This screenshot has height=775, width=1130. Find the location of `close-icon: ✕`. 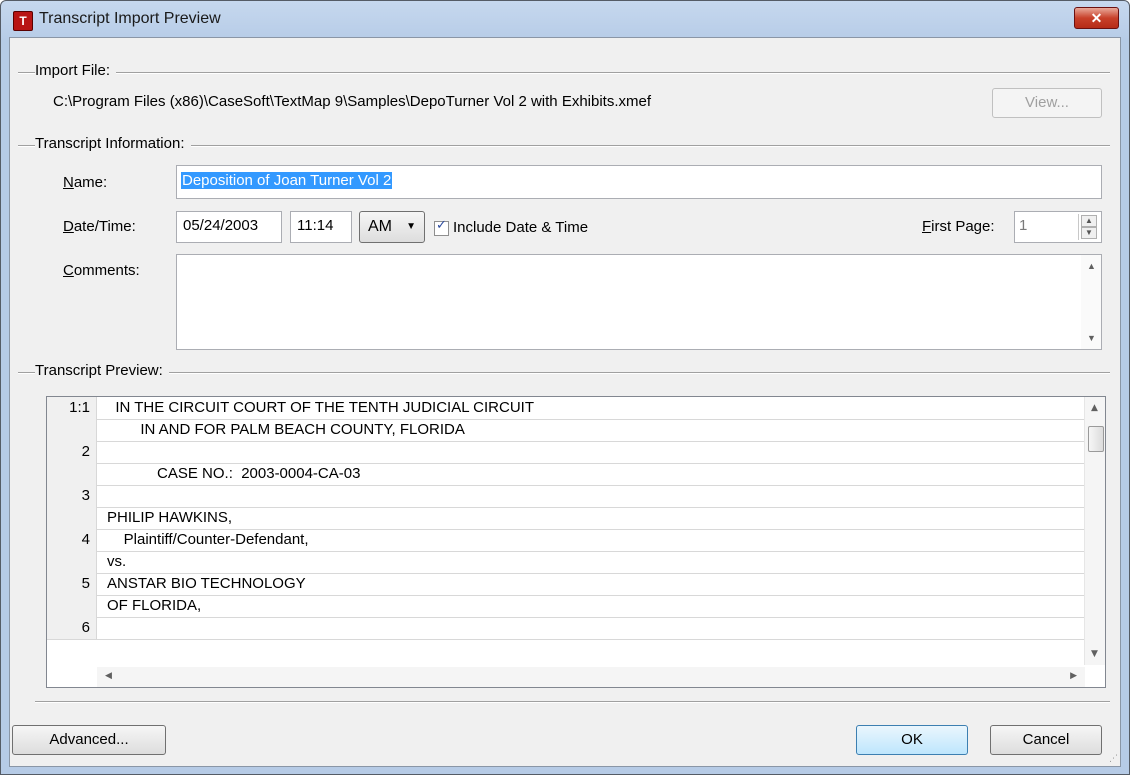

close-icon: ✕ is located at coordinates (1096, 18).